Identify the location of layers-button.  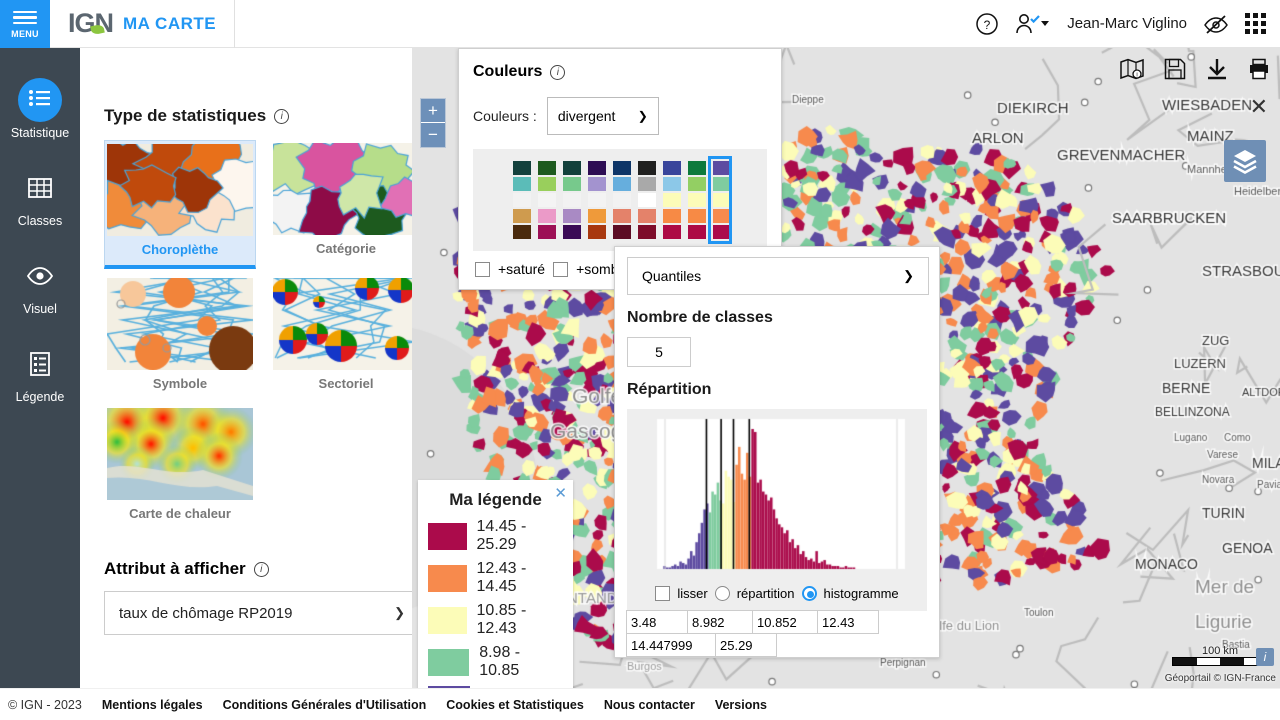
(1245, 161).